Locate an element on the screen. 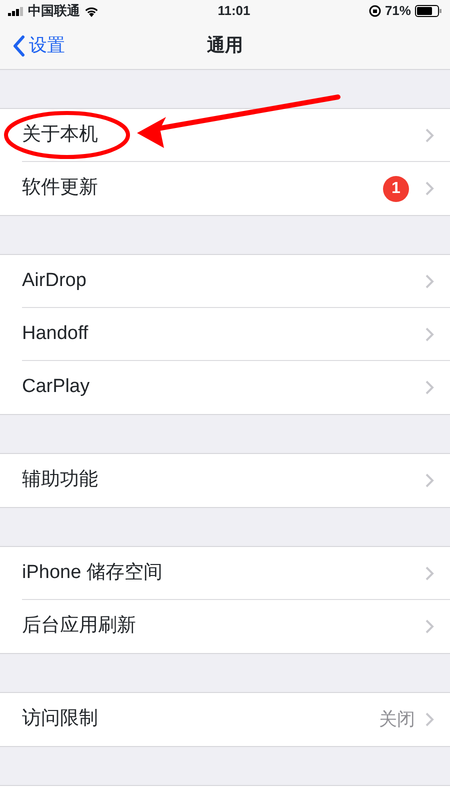  settings-row: CarPlay is located at coordinates (236, 387).